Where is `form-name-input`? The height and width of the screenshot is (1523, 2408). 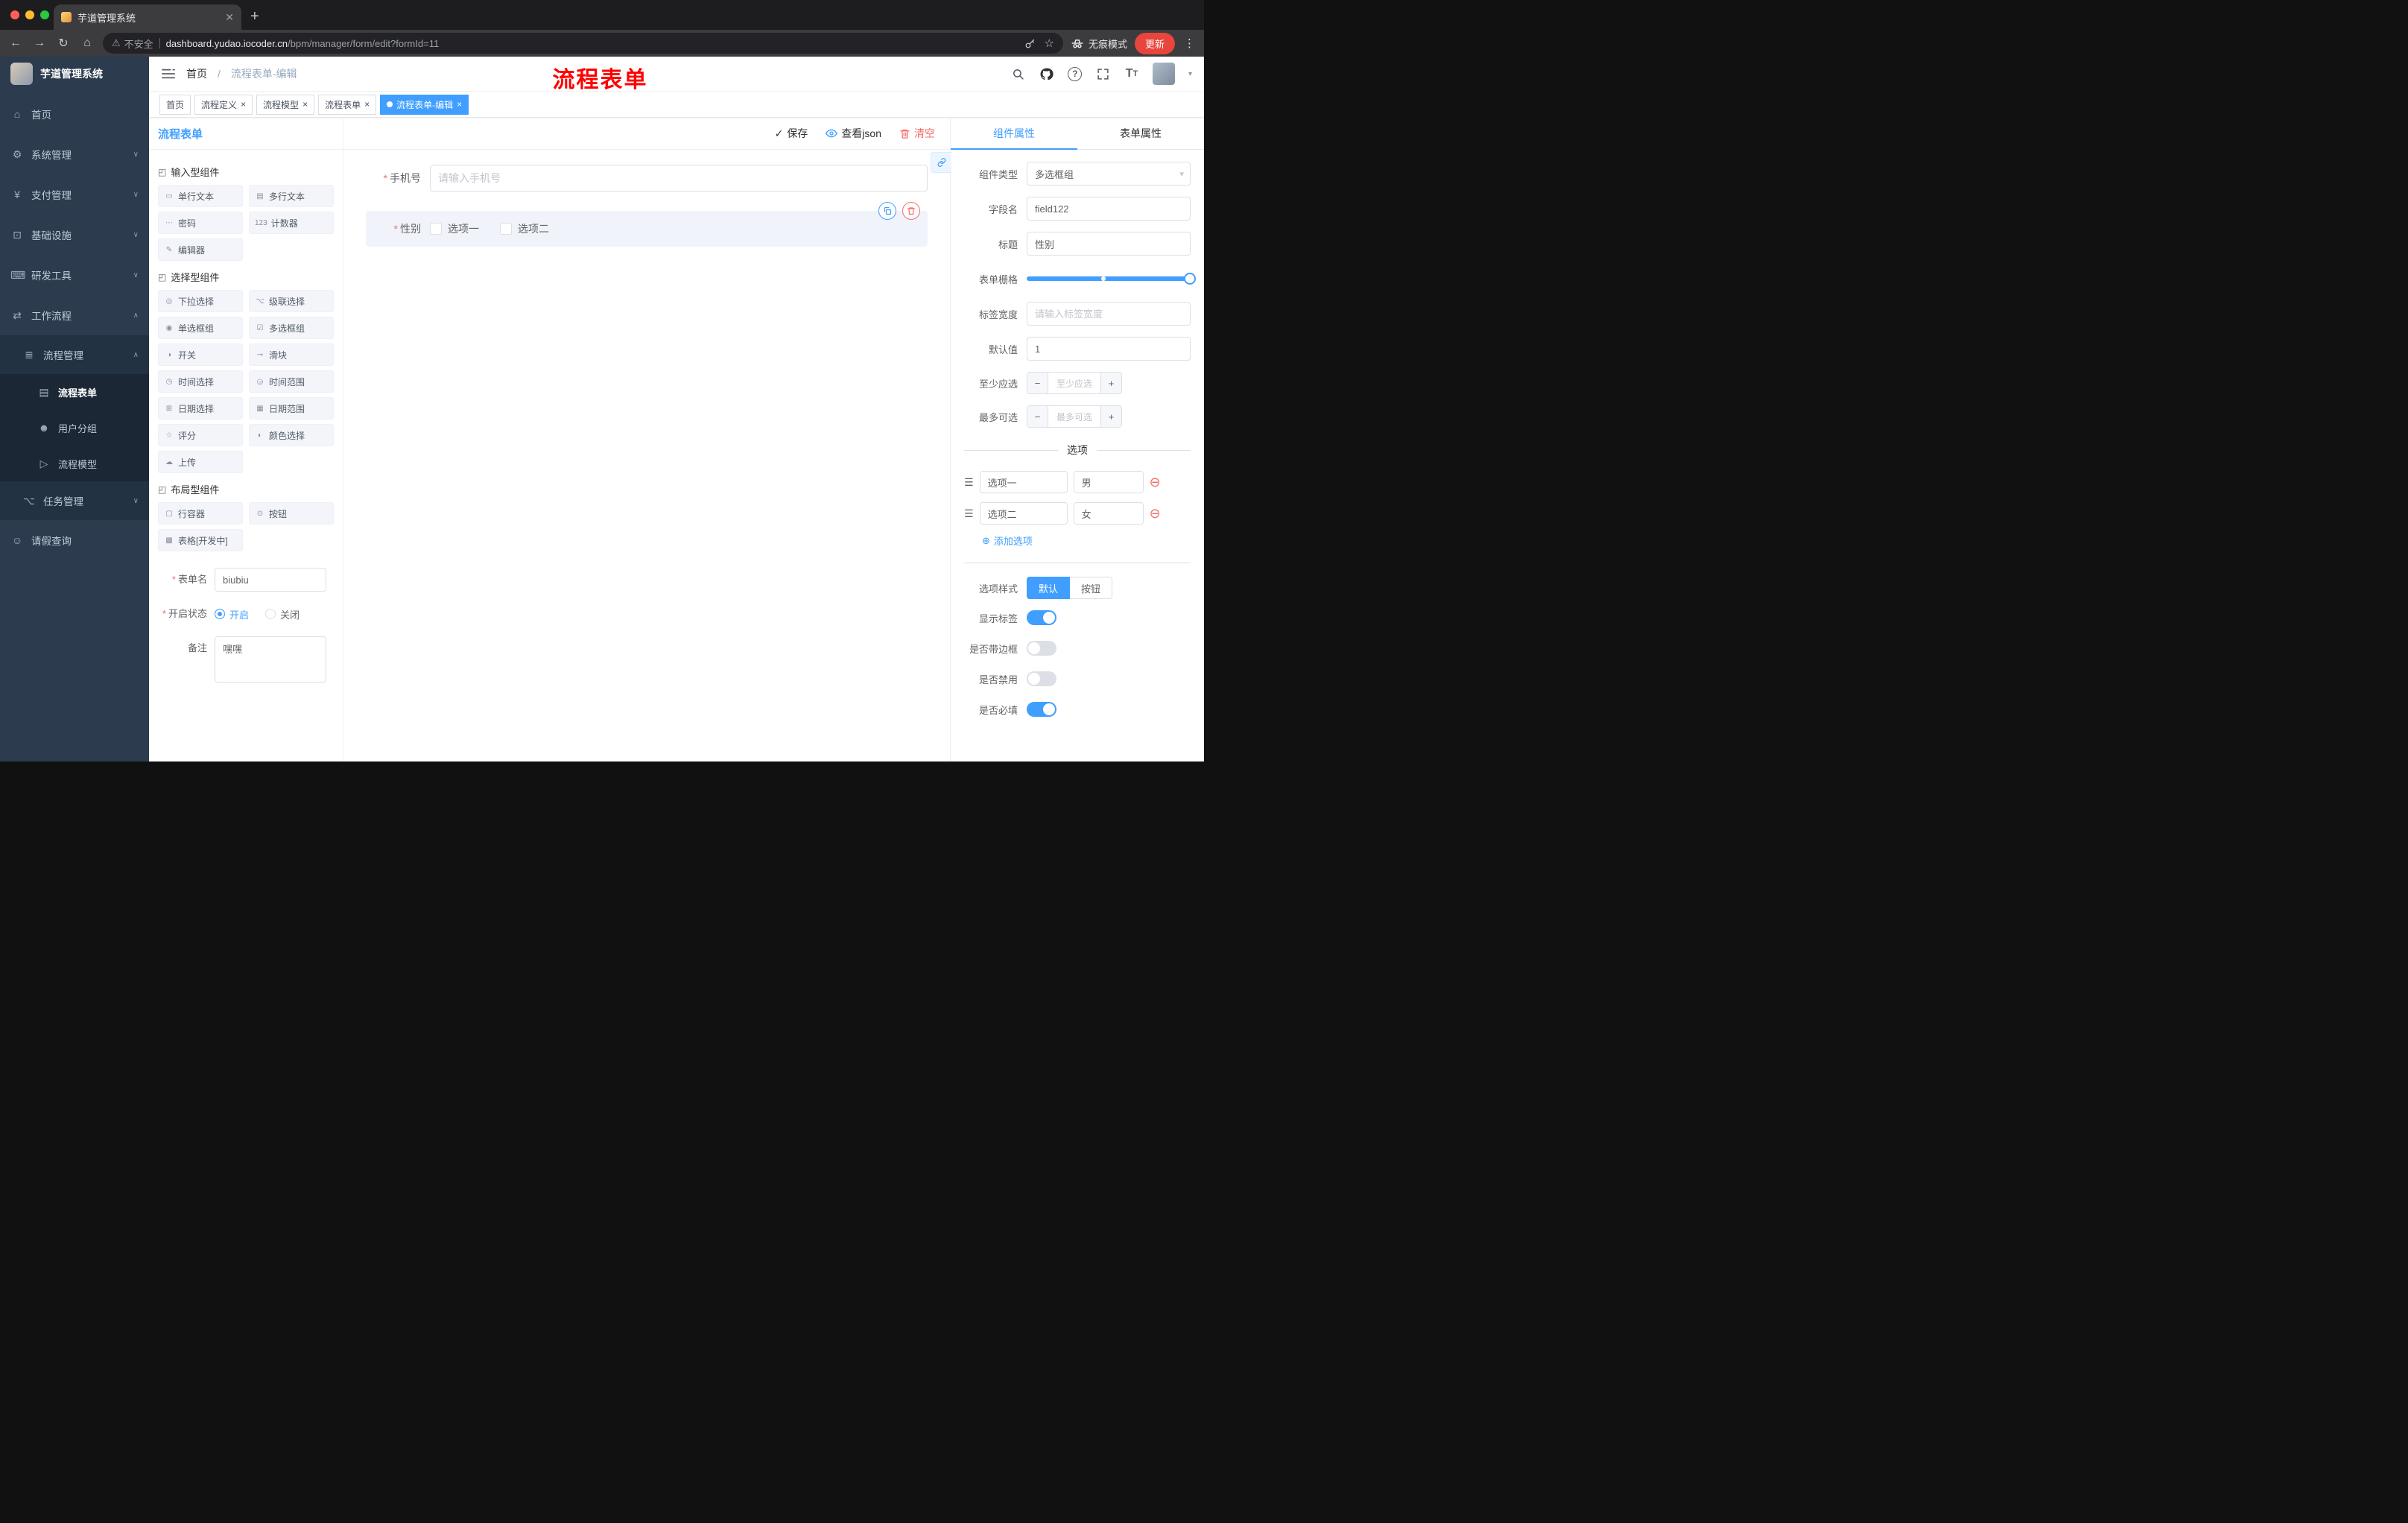 form-name-input is located at coordinates (270, 580).